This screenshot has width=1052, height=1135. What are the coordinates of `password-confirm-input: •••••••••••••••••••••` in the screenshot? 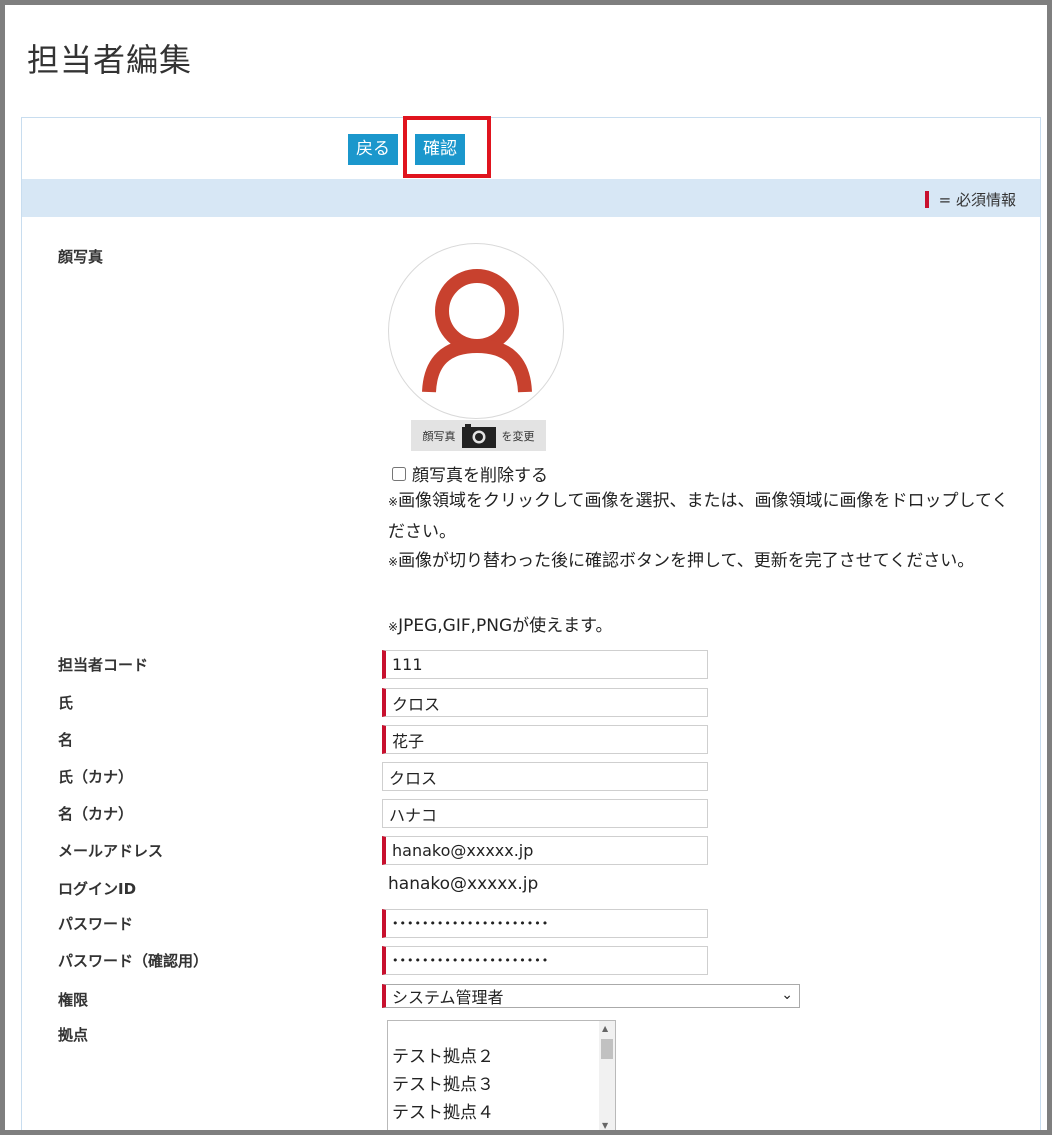 It's located at (470, 960).